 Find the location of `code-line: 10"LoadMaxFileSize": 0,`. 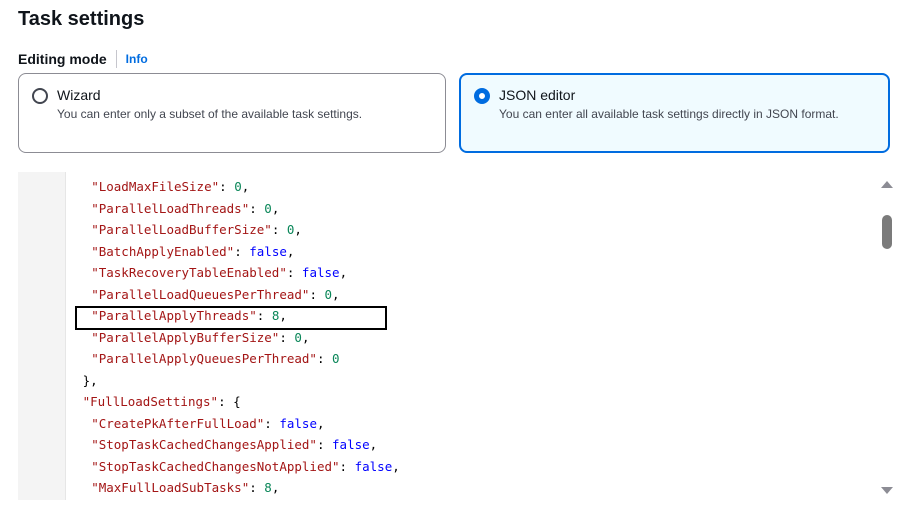

code-line: 10"LoadMaxFileSize": 0, is located at coordinates (170, 187).